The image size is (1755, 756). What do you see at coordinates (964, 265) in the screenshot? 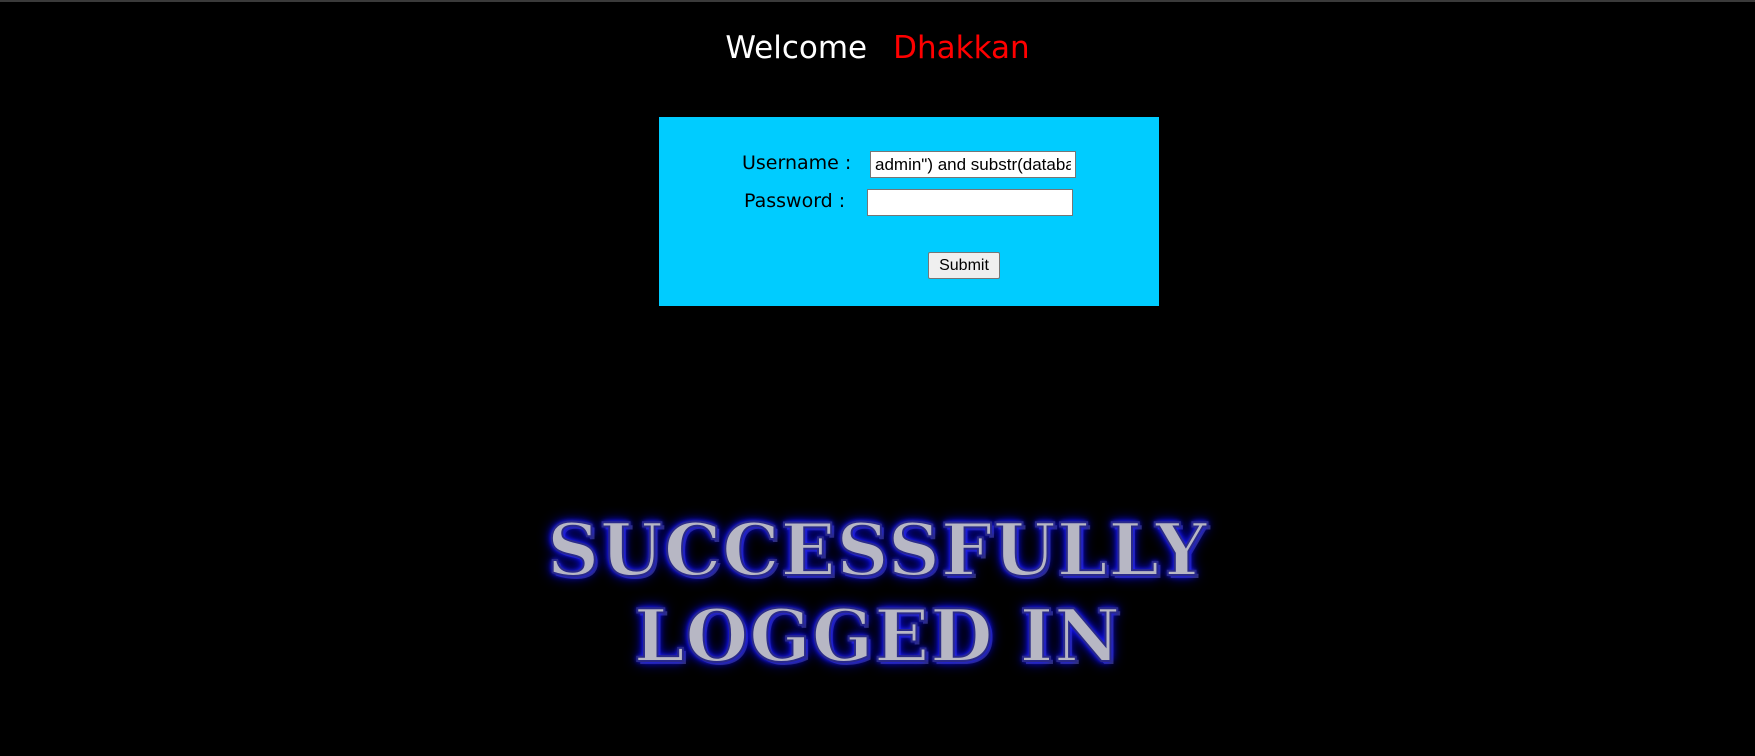
I see `submit-button: Submit` at bounding box center [964, 265].